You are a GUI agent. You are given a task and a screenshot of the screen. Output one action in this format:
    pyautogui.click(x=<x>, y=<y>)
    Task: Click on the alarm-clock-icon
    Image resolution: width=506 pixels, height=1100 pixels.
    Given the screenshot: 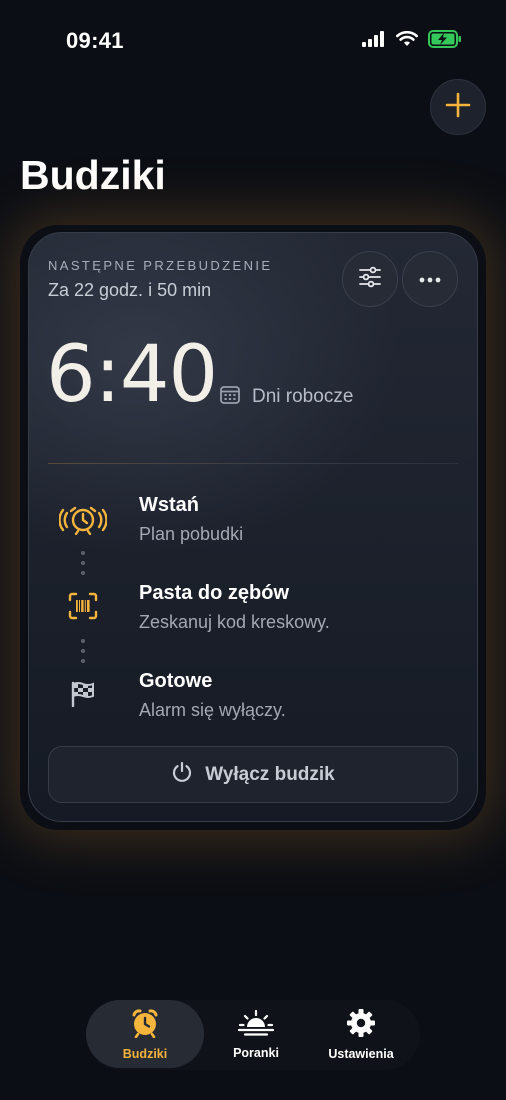 What is the action you would take?
    pyautogui.click(x=145, y=1025)
    